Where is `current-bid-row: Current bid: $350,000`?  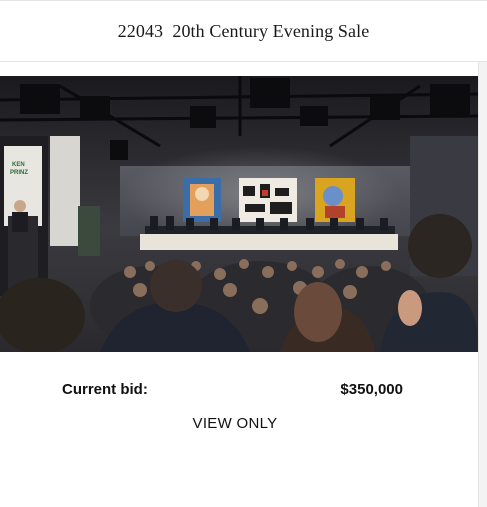 current-bid-row: Current bid: $350,000 is located at coordinates (239, 391).